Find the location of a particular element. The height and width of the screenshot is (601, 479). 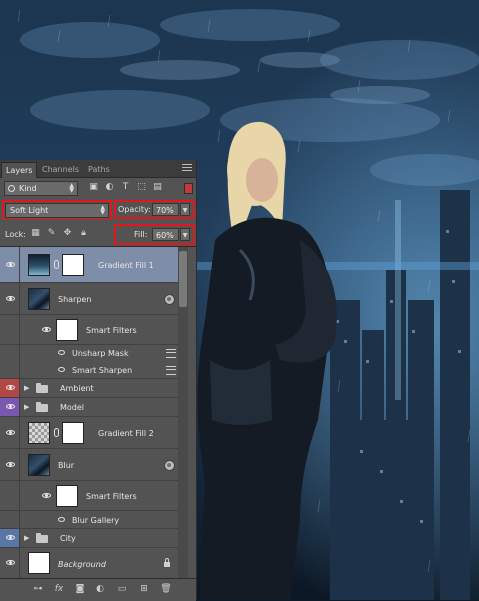

blend-mode-select: Soft Light ▲ ▼ is located at coordinates (57, 210).